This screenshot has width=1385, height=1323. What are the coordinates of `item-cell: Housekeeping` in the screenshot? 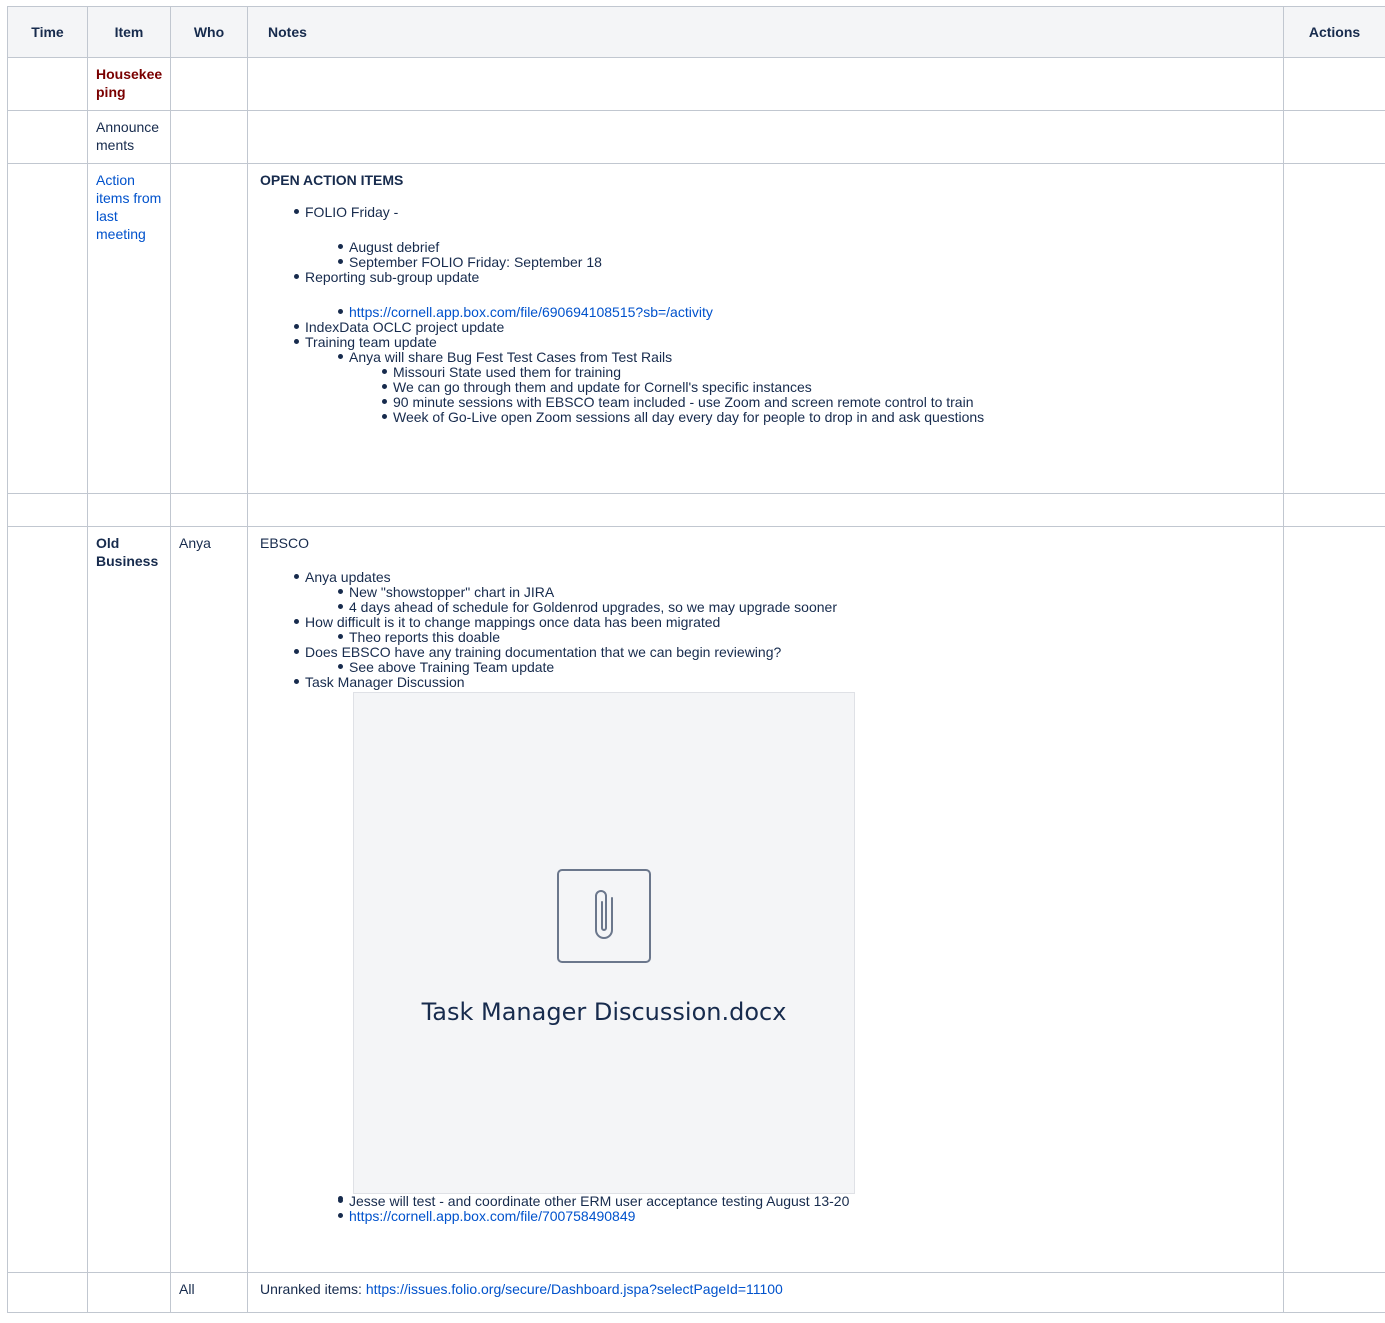 It's located at (129, 84).